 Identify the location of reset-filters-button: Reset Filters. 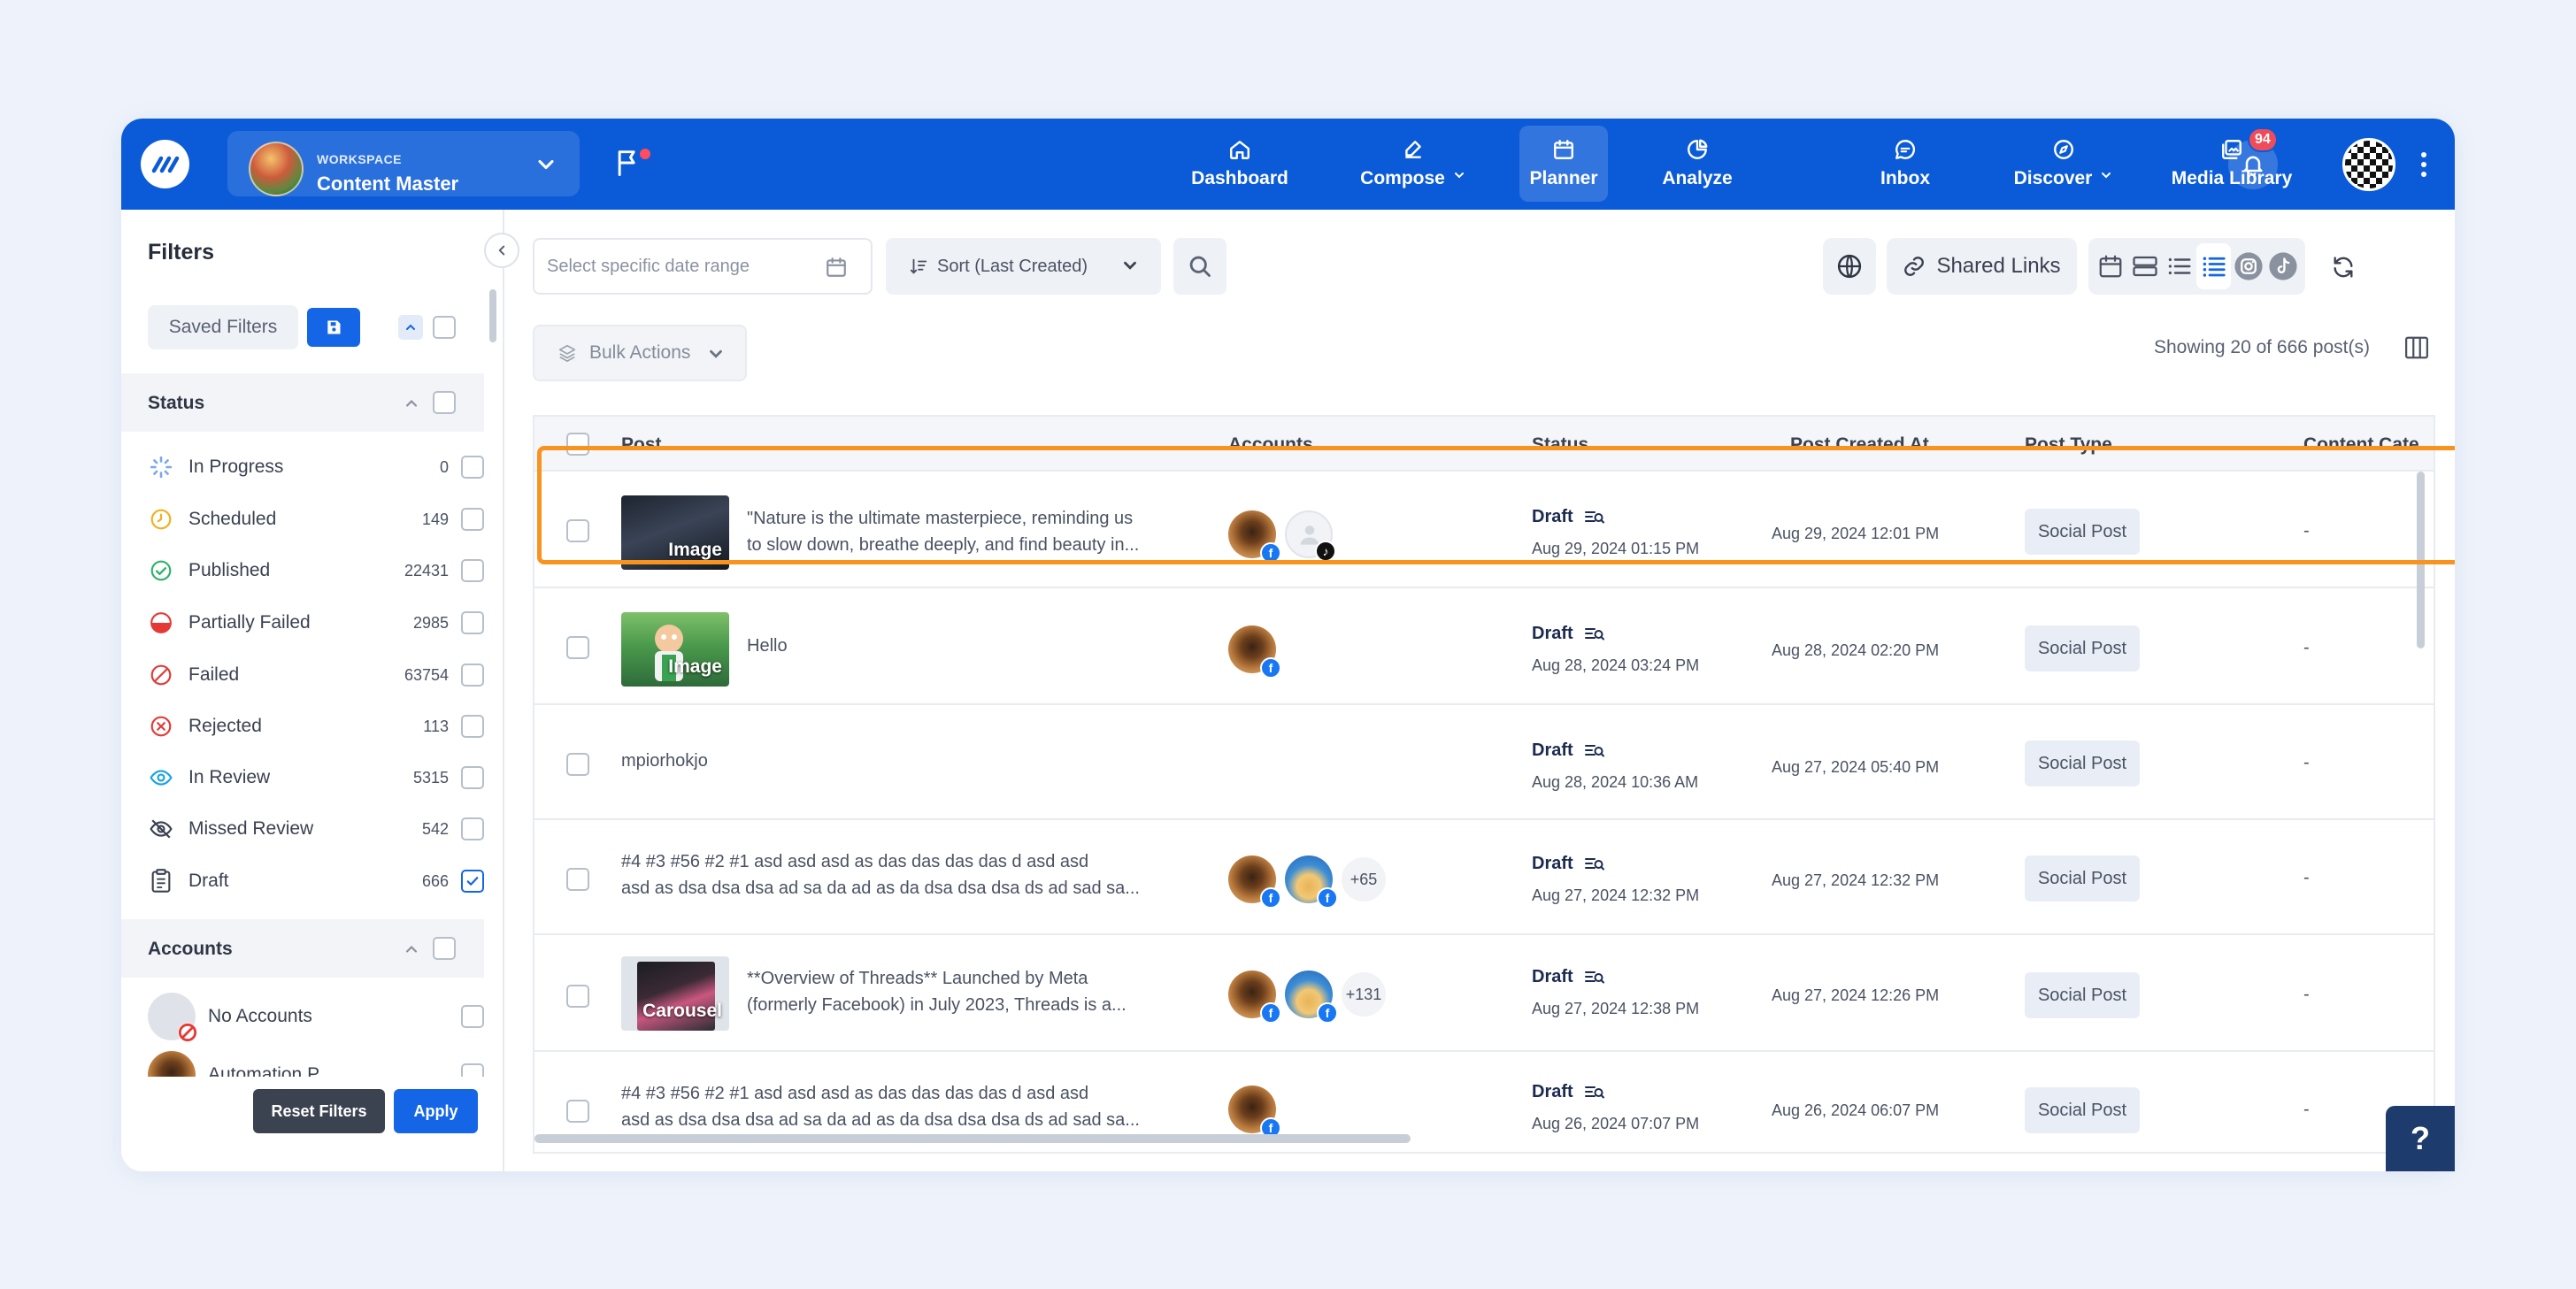
(319, 1111).